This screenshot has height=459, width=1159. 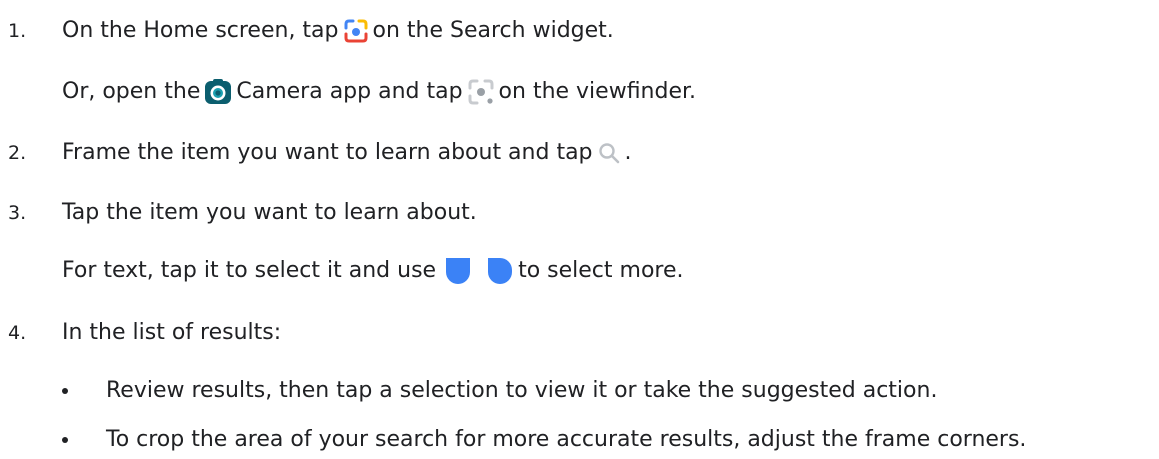 What do you see at coordinates (17, 31) in the screenshot?
I see `step-number: 1.` at bounding box center [17, 31].